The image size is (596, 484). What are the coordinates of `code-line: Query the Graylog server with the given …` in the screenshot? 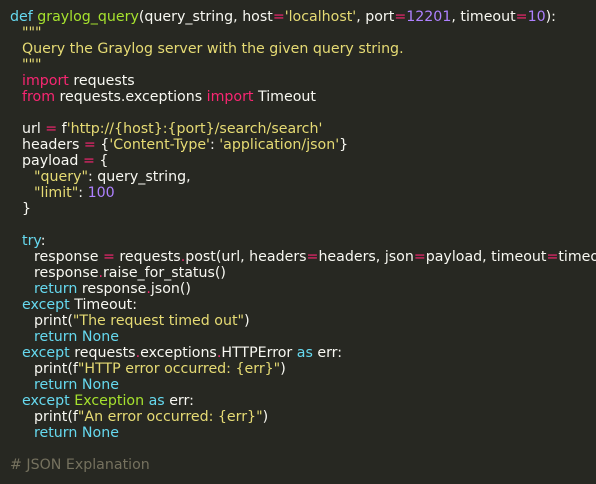 It's located at (298, 49).